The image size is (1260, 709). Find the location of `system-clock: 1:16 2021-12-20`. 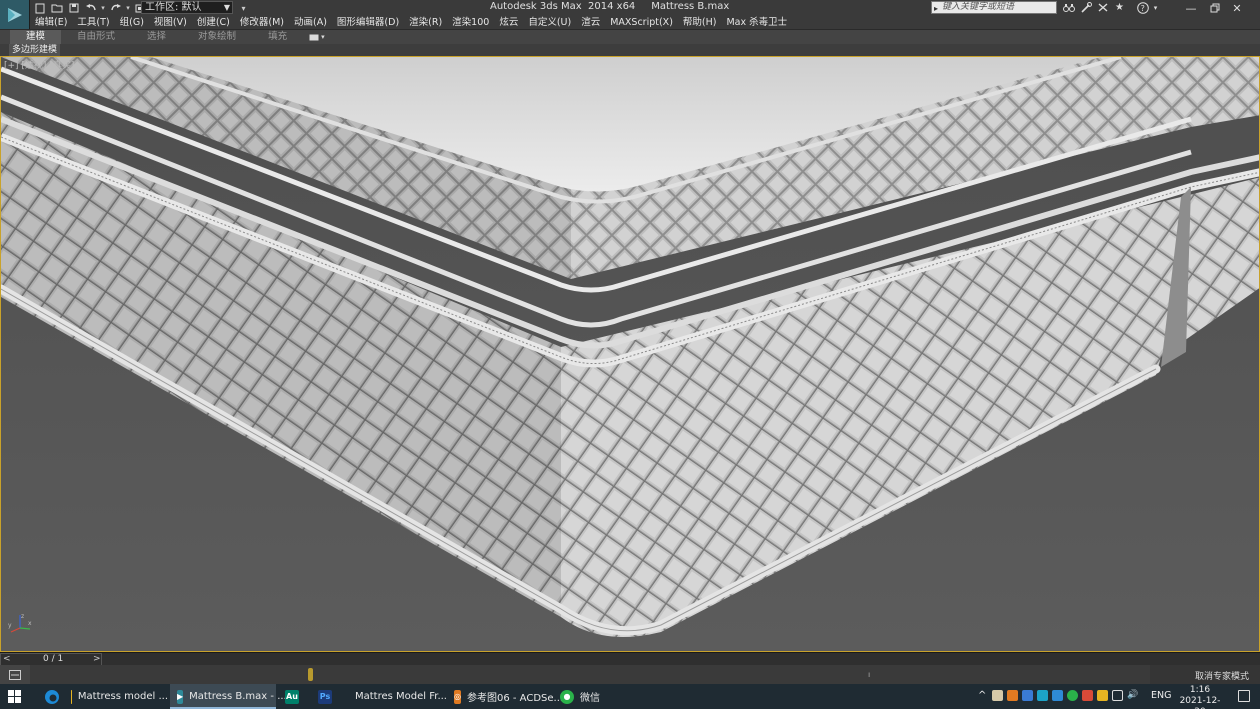

system-clock: 1:16 2021-12-20 is located at coordinates (1200, 697).